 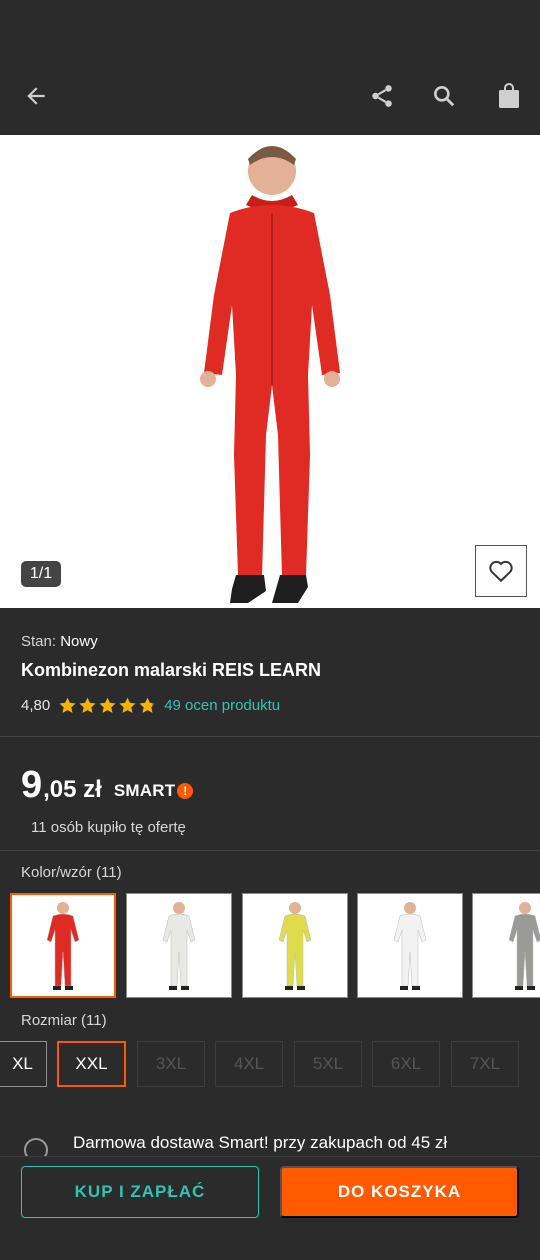 I want to click on delivery-icon, so click(x=36, y=1148).